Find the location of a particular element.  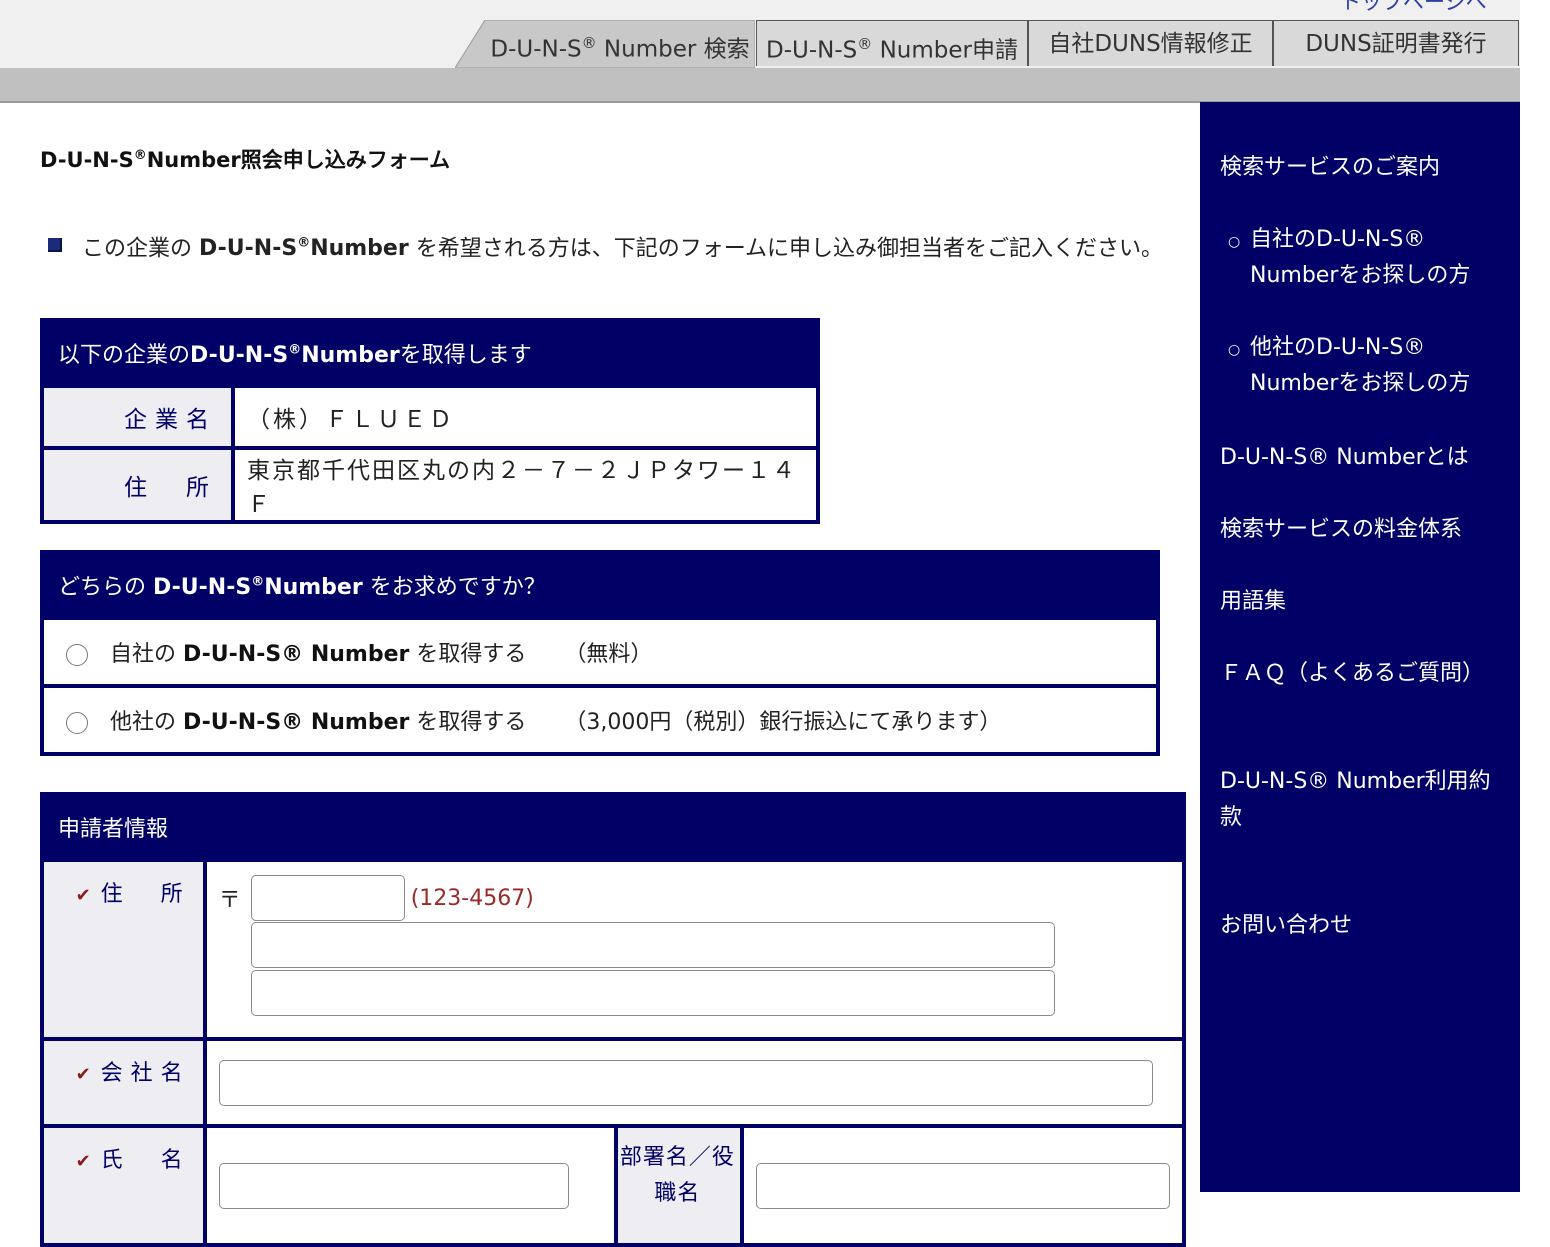

top-page-link: トップページへ is located at coordinates (1413, 8).